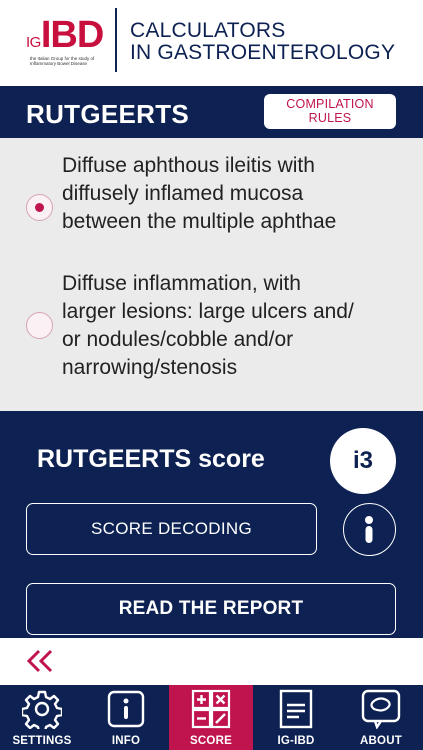 This screenshot has width=423, height=750. What do you see at coordinates (42, 741) in the screenshot?
I see `tab-label: SETTINGS` at bounding box center [42, 741].